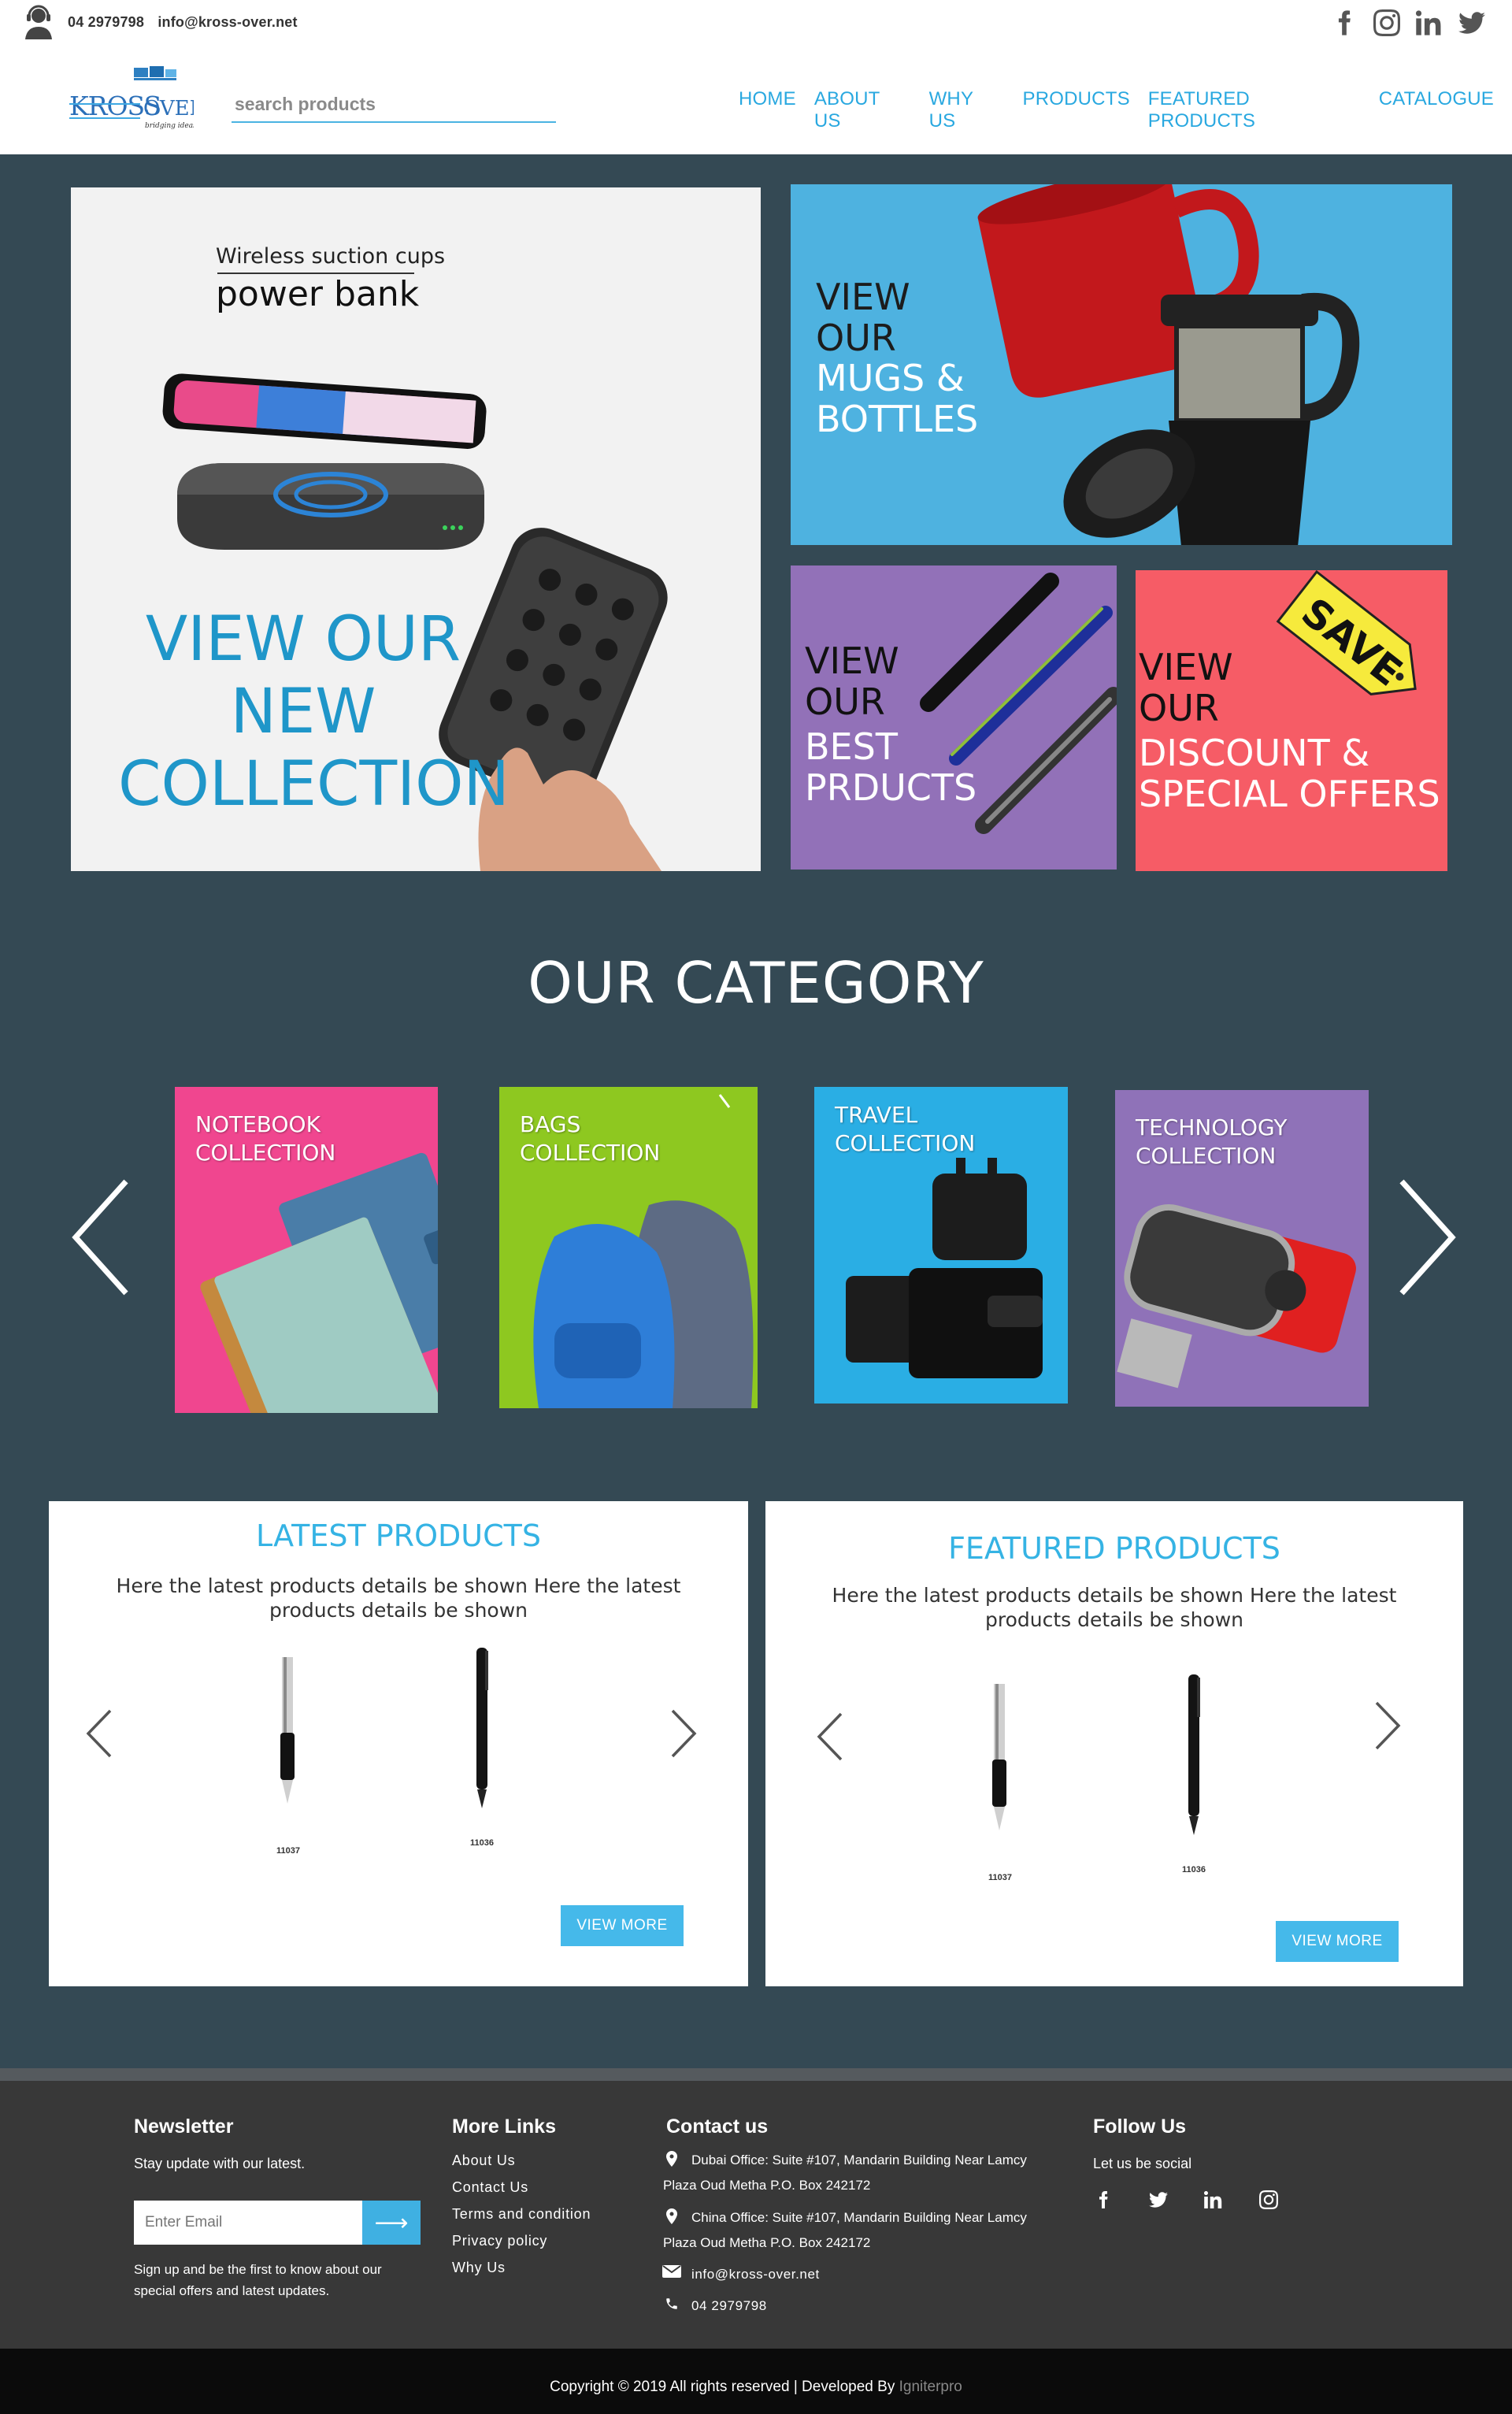  What do you see at coordinates (306, 1250) in the screenshot?
I see `category-card-notebook: NOTEBOOK COLLECTION` at bounding box center [306, 1250].